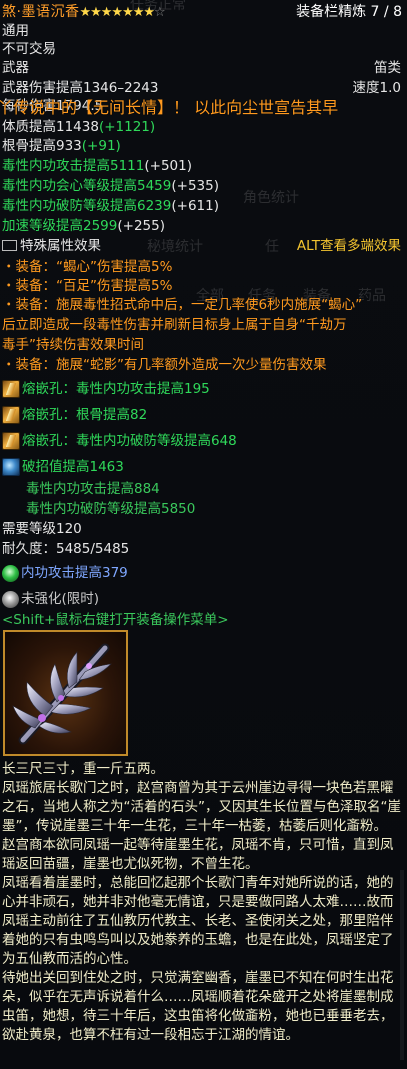 The height and width of the screenshot is (1069, 407). I want to click on attr-poison-pierce: 毒性内功破防等级提高6239(+611), so click(110, 206).